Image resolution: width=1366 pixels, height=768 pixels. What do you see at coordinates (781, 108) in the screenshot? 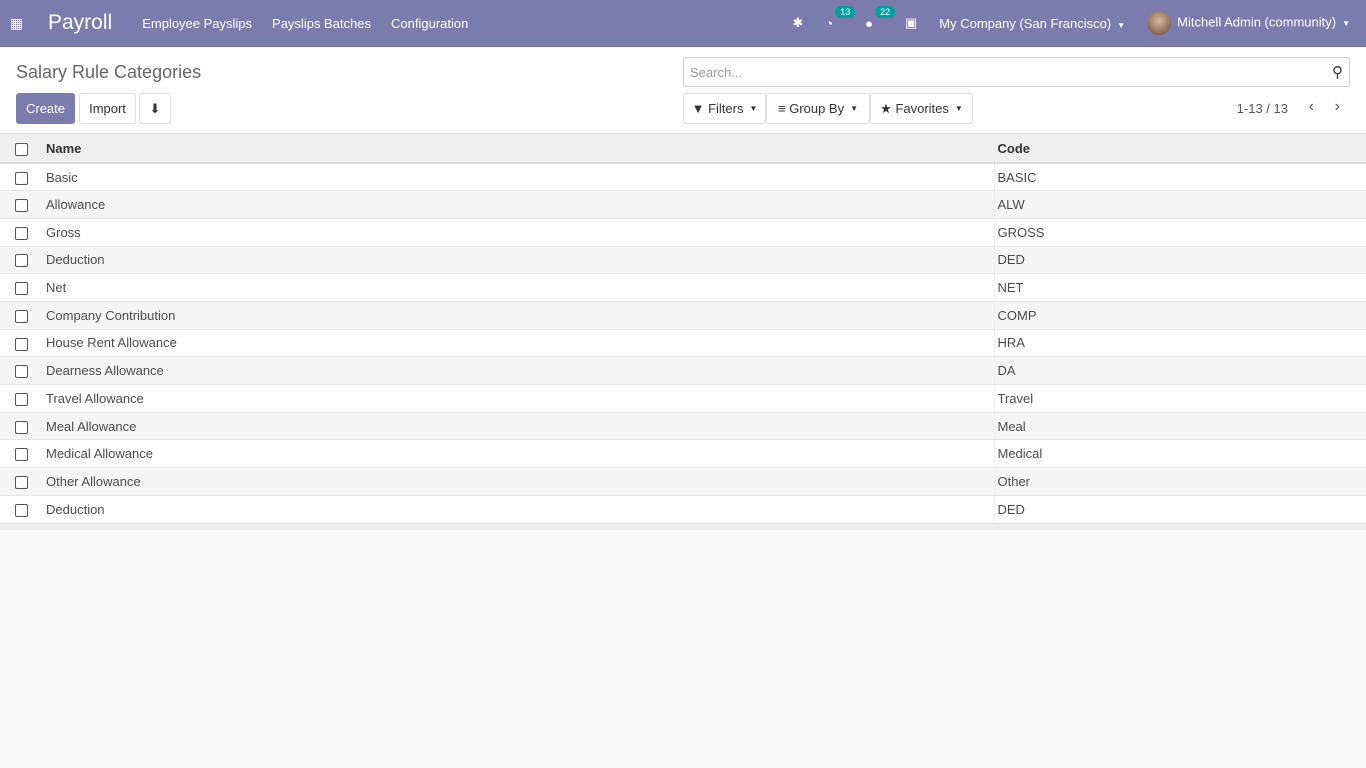
I see `bars-icon: ≡` at bounding box center [781, 108].